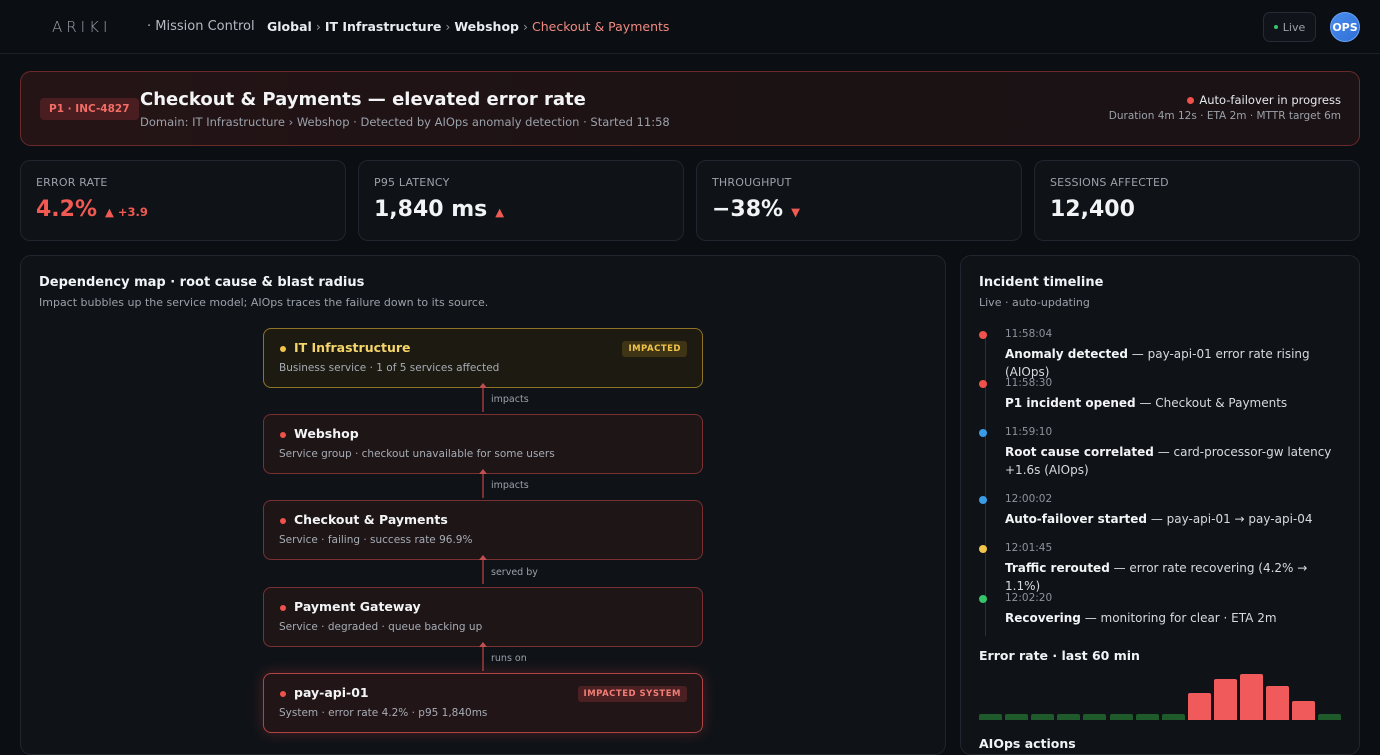  Describe the element at coordinates (1275, 27) in the screenshot. I see `live-status-icon` at that location.